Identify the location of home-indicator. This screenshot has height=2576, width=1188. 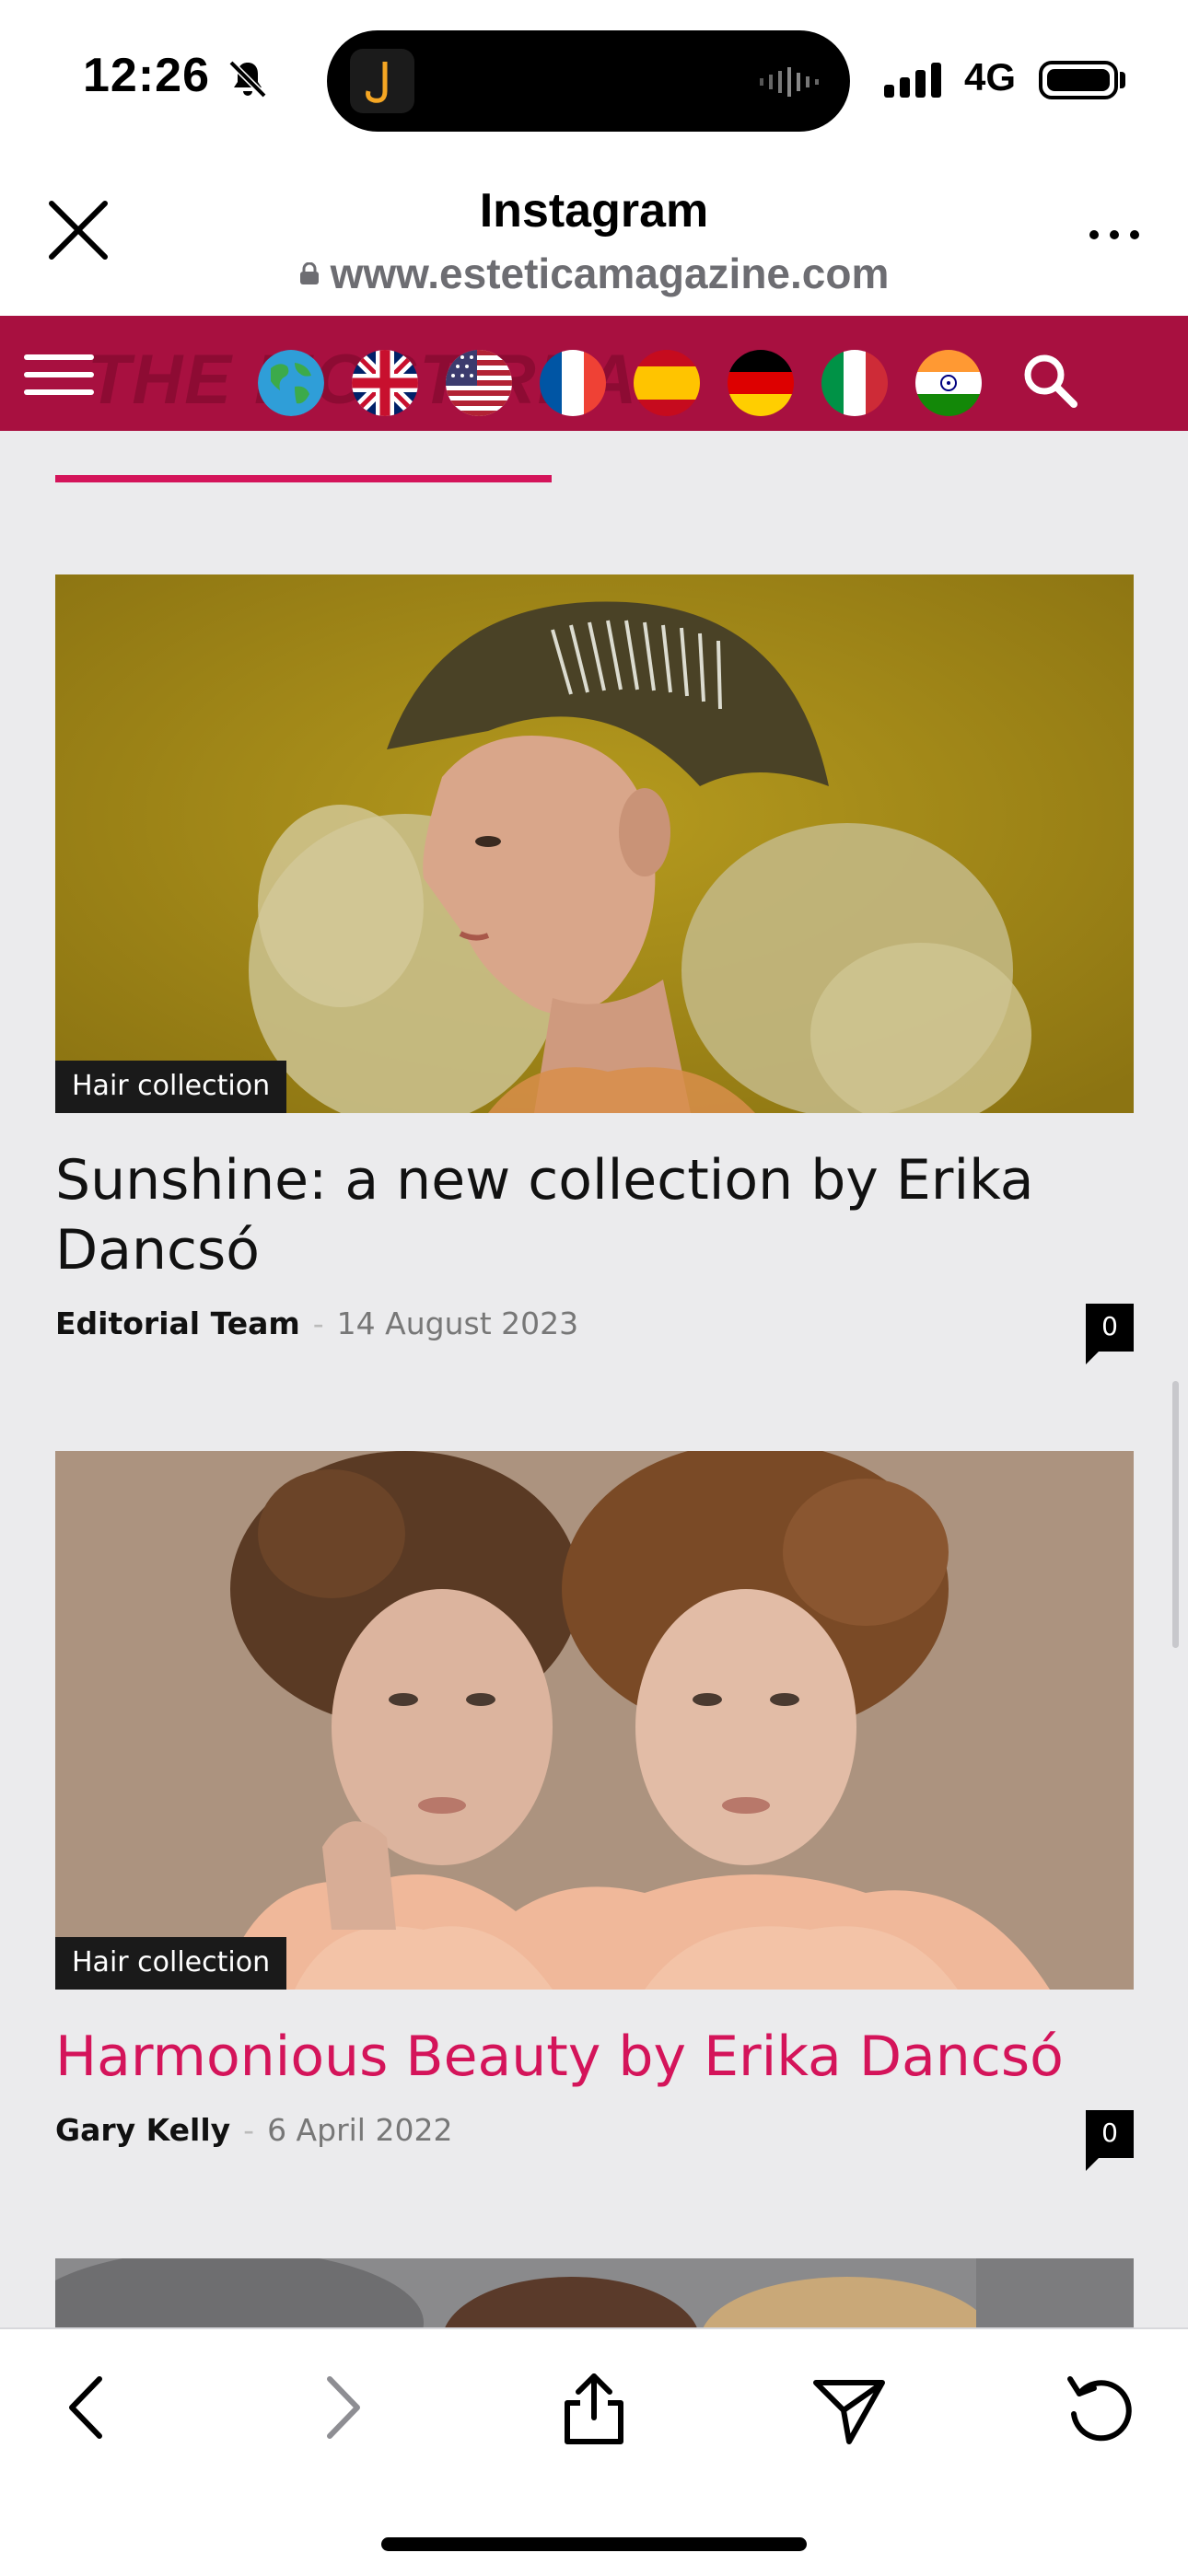
(594, 2544).